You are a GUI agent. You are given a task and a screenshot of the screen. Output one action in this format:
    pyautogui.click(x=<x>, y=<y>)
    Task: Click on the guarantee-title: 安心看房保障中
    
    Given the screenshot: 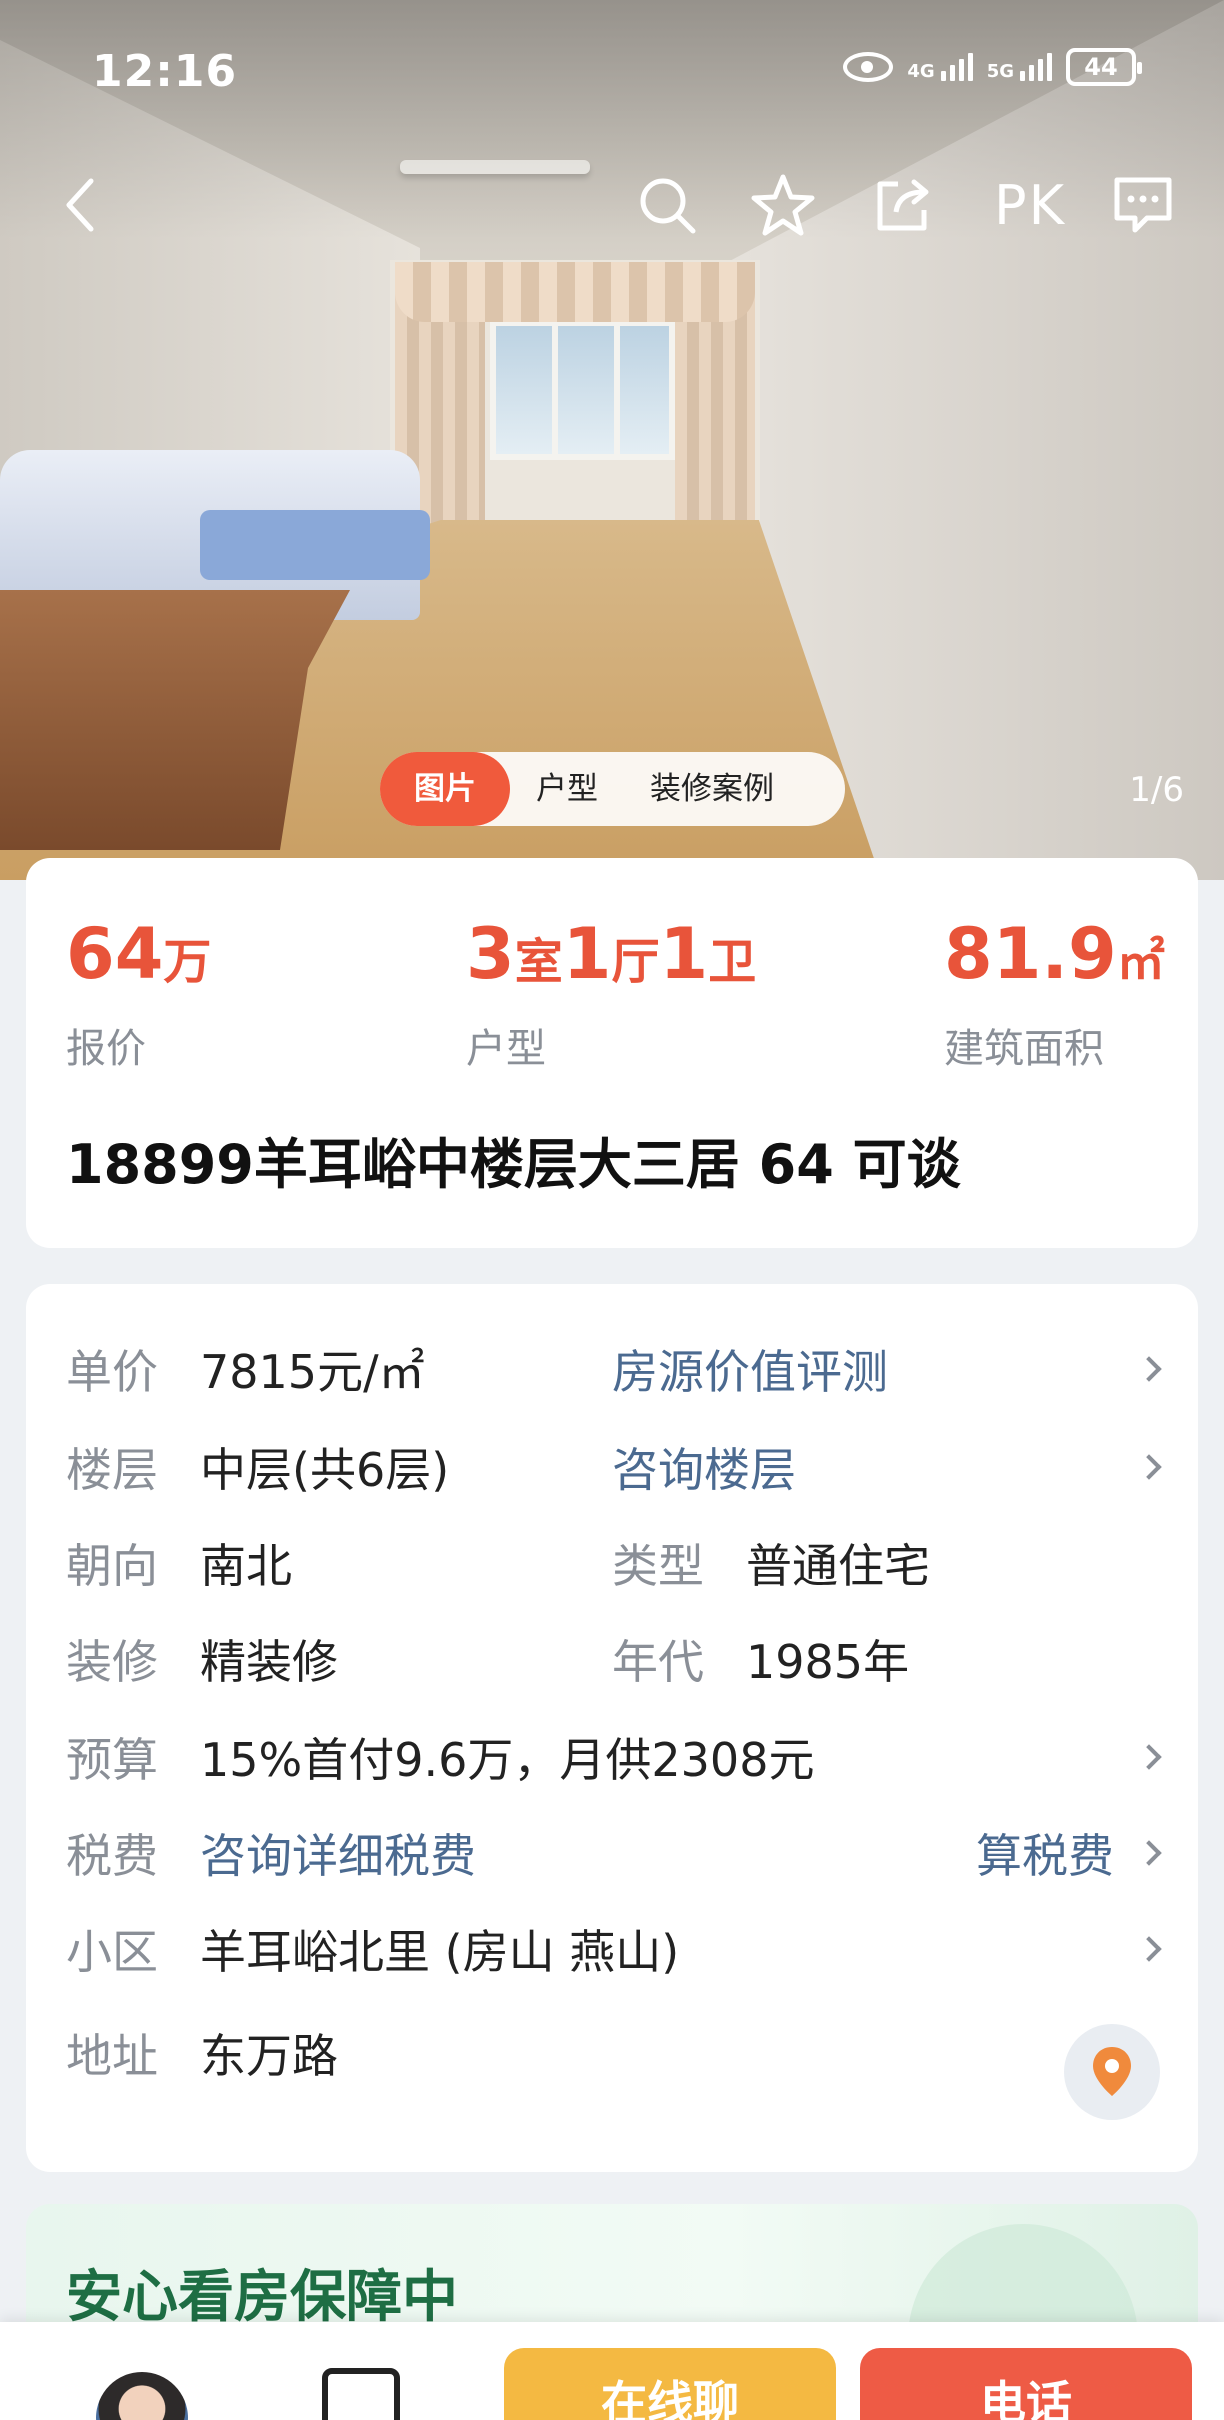 What is the action you would take?
    pyautogui.click(x=262, y=2297)
    